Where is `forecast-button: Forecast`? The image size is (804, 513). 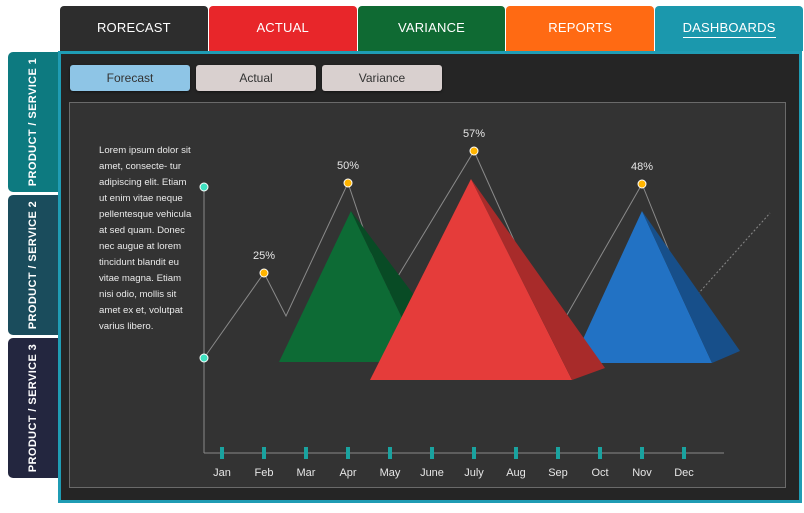
forecast-button: Forecast is located at coordinates (130, 78).